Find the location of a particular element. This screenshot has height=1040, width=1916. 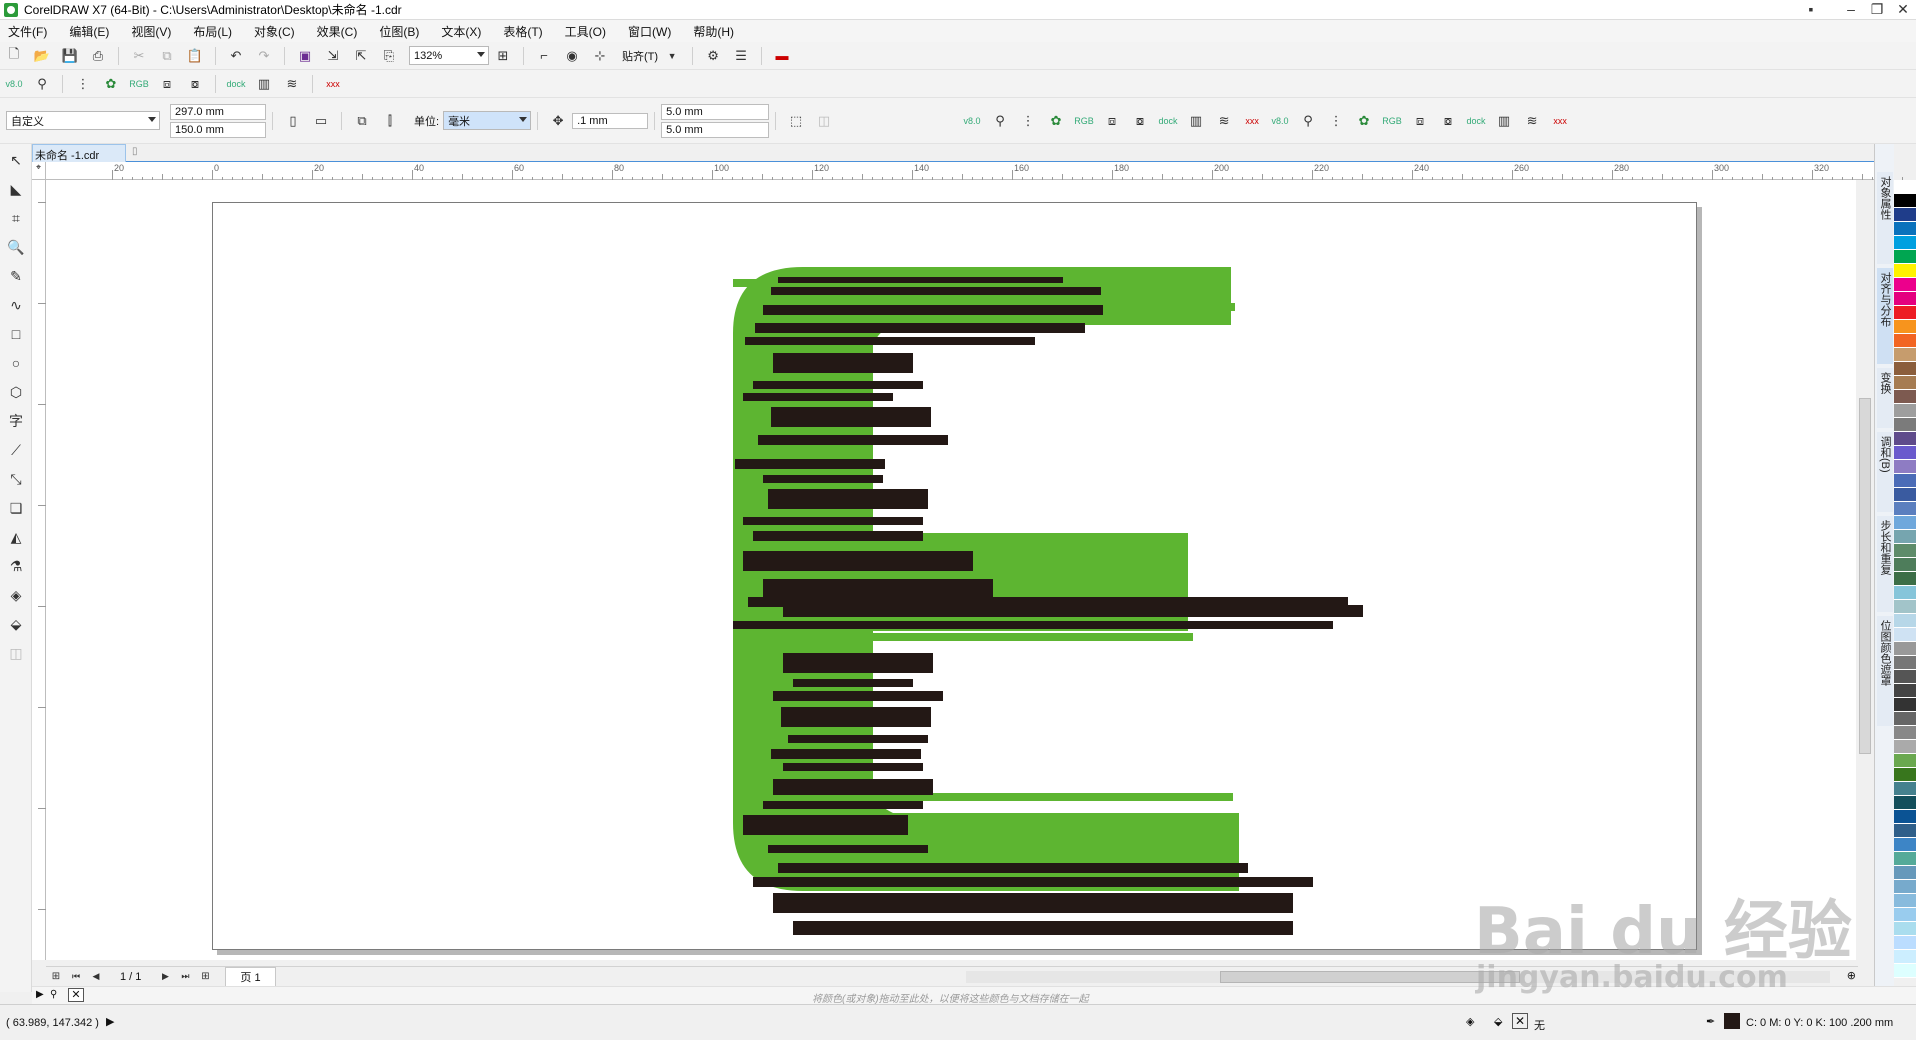

docker-tab-transform: 变换 is located at coordinates (1885, 398).